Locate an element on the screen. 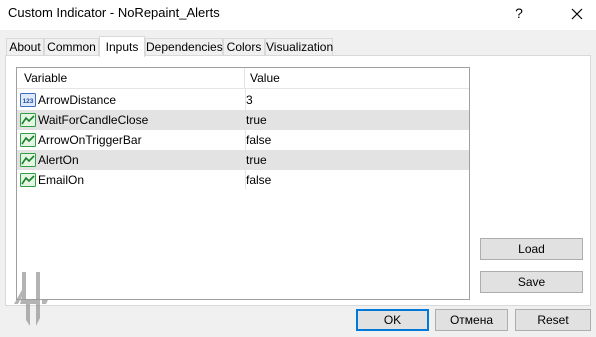 This screenshot has width=596, height=337. close-icon is located at coordinates (577, 14).